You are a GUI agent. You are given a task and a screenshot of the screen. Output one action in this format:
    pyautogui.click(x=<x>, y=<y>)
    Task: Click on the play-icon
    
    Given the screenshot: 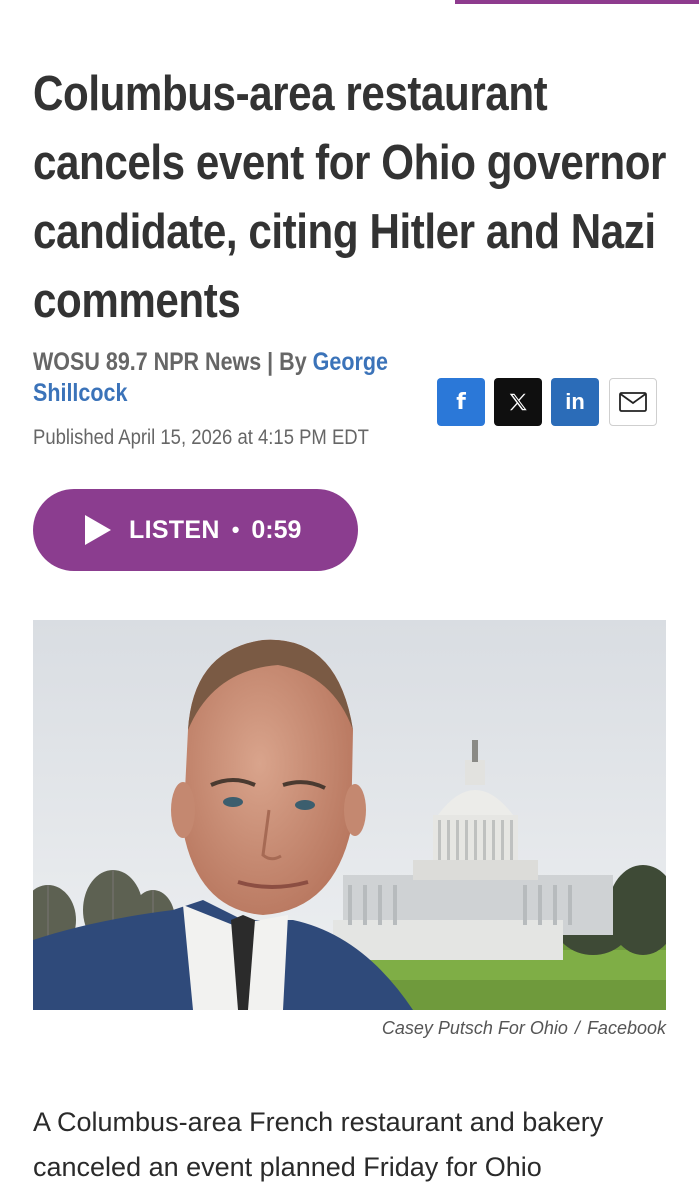 What is the action you would take?
    pyautogui.click(x=98, y=530)
    